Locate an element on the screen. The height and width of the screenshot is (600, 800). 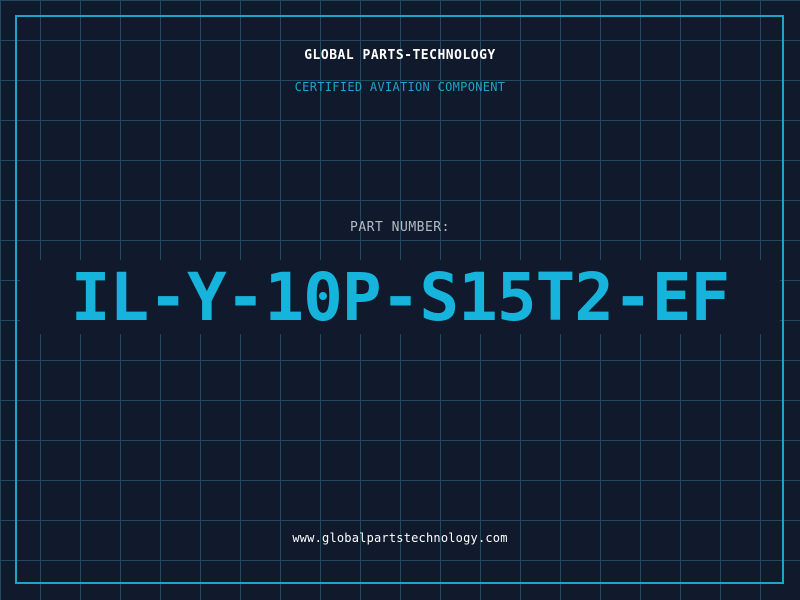
company-name: GLOBAL PARTS-TECHNOLOGY is located at coordinates (400, 55).